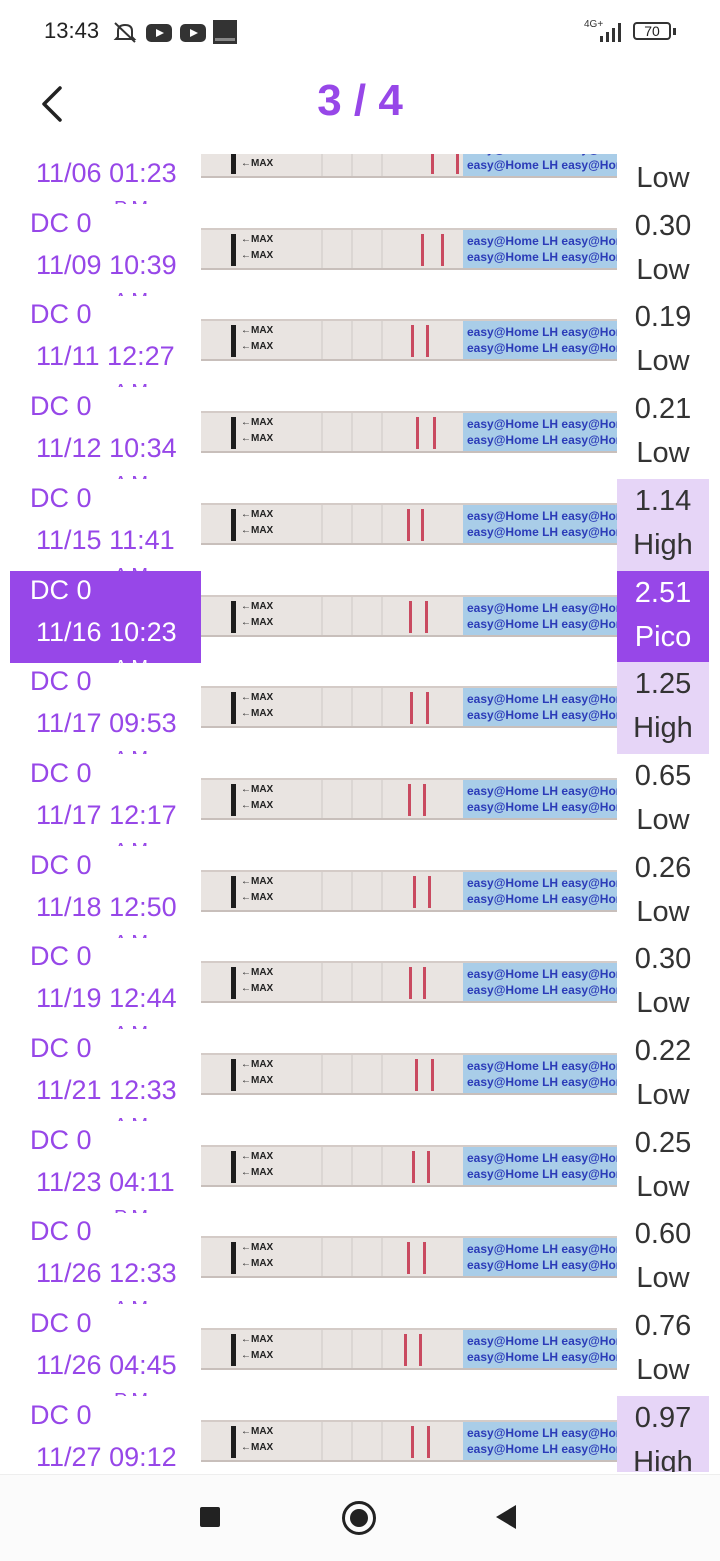  What do you see at coordinates (610, 32) in the screenshot?
I see `signal-icon` at bounding box center [610, 32].